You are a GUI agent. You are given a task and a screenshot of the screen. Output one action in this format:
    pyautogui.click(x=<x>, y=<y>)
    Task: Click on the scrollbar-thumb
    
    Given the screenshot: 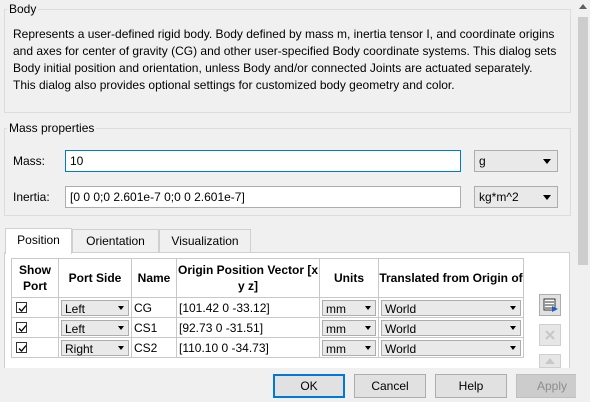 What is the action you would take?
    pyautogui.click(x=583, y=141)
    